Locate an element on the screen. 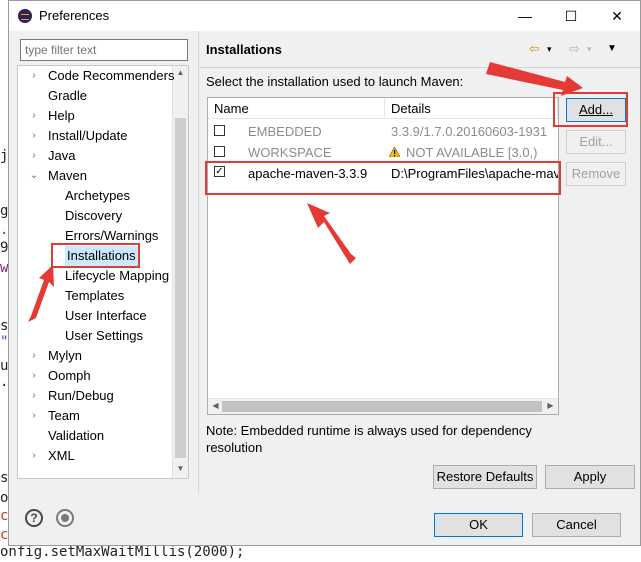  eclipse-icon is located at coordinates (25, 16).